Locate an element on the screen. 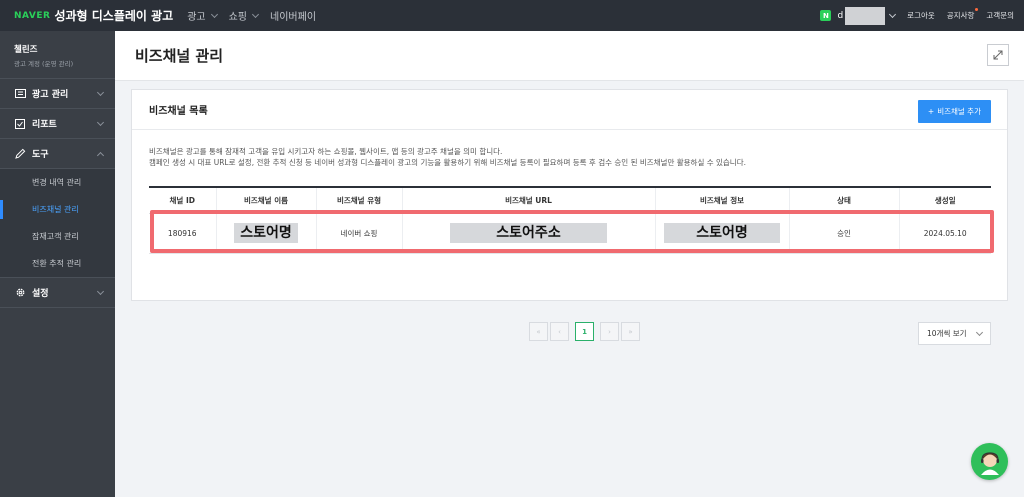 Image resolution: width=1024 pixels, height=497 pixels. card-title: 비즈채널 목록 is located at coordinates (178, 111).